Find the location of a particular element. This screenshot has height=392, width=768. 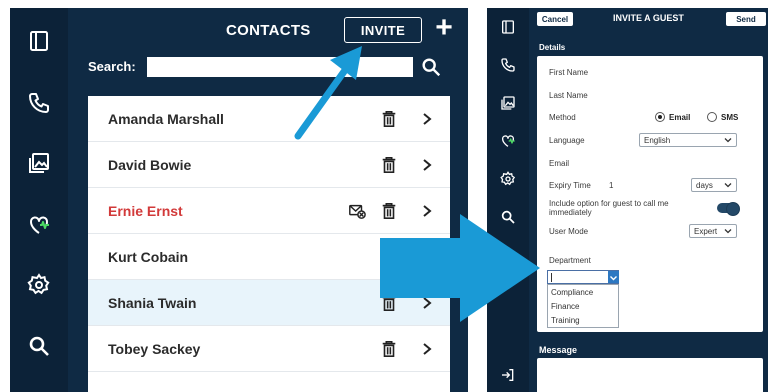

user-mode-select: Expert is located at coordinates (713, 231).